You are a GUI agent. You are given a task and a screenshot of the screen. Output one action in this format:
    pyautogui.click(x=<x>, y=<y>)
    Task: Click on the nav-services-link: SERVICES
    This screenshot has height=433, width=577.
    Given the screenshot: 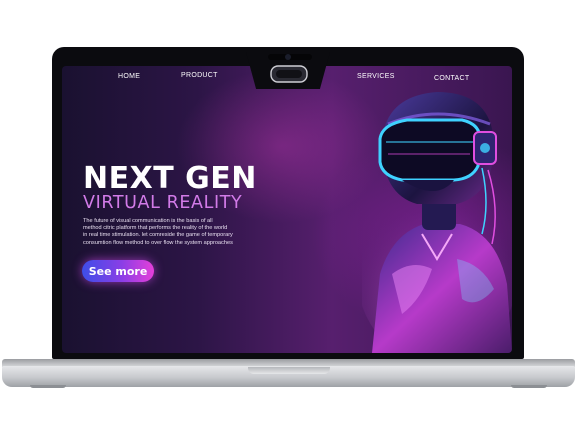 What is the action you would take?
    pyautogui.click(x=376, y=76)
    